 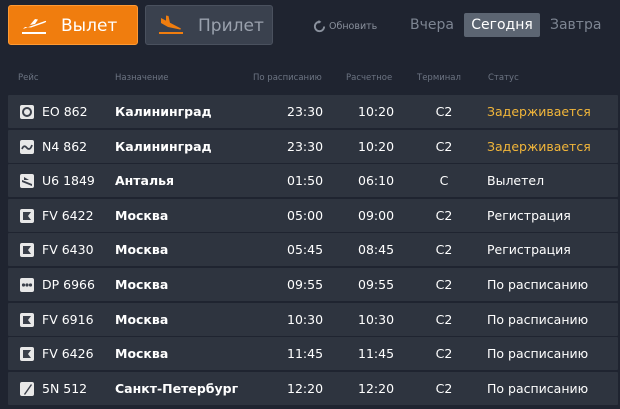 I want to click on flight-number: 5N 512, so click(x=65, y=388).